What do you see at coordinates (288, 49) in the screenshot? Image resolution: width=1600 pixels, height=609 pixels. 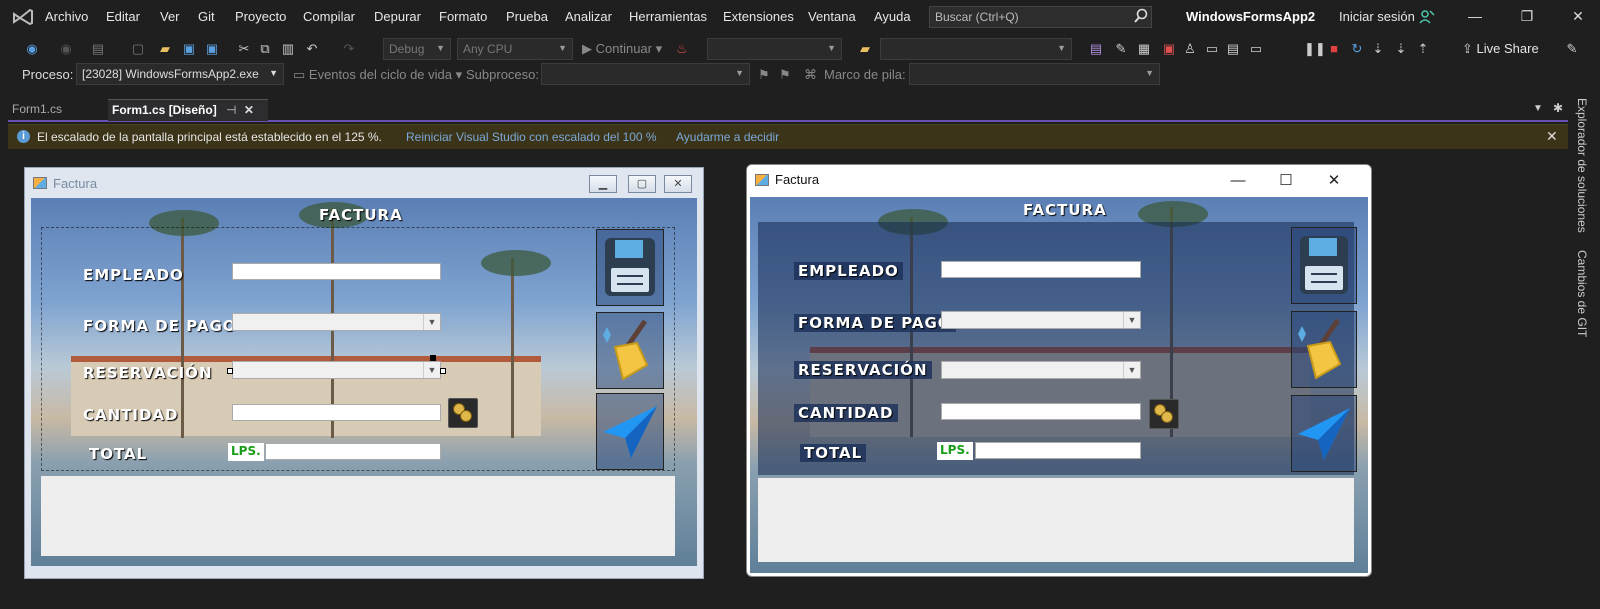 I see `paste-icon: ▥` at bounding box center [288, 49].